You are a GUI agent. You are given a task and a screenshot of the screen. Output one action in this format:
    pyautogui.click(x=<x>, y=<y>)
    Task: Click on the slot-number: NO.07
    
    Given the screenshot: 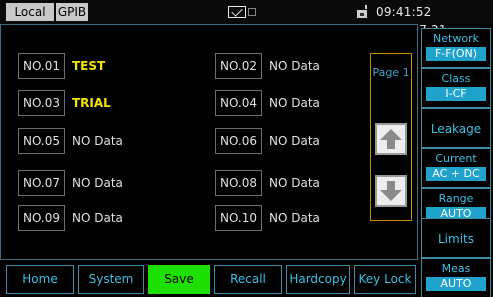 What is the action you would take?
    pyautogui.click(x=41, y=183)
    